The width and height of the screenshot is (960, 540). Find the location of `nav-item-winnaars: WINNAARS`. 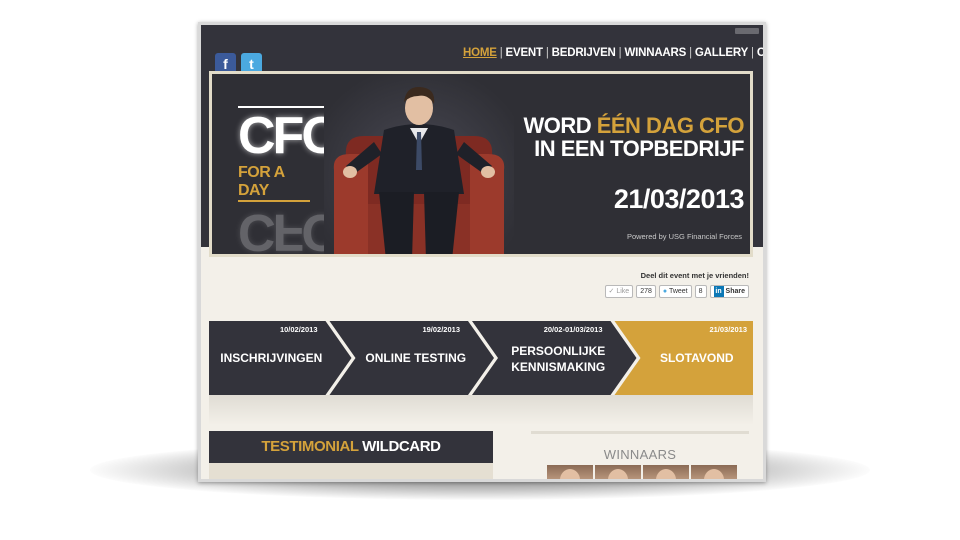

nav-item-winnaars: WINNAARS is located at coordinates (655, 53).